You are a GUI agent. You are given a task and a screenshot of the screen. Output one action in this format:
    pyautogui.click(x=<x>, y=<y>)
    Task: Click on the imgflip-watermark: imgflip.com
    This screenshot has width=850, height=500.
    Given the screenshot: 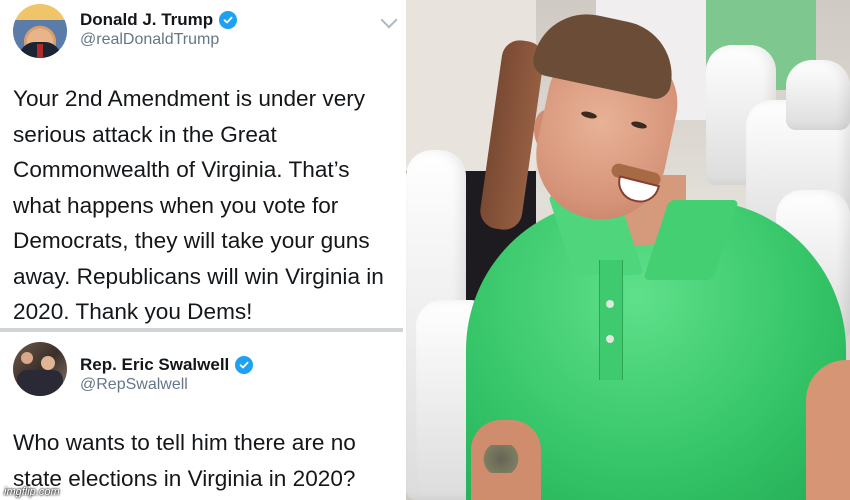 What is the action you would take?
    pyautogui.click(x=32, y=492)
    